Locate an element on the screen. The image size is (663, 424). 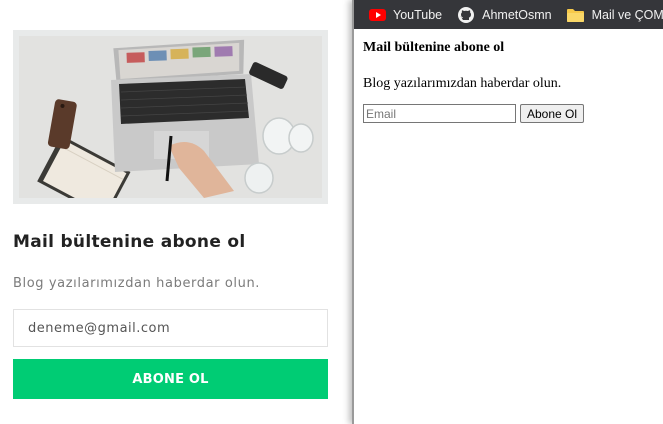
youtube-icon is located at coordinates (377, 15).